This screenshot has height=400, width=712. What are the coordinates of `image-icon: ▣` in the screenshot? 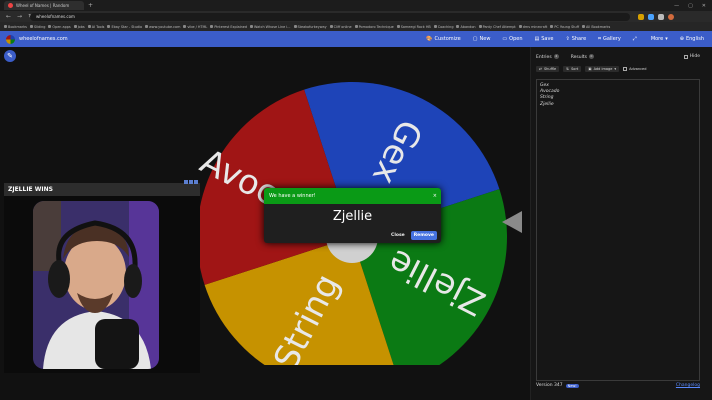 It's located at (590, 69).